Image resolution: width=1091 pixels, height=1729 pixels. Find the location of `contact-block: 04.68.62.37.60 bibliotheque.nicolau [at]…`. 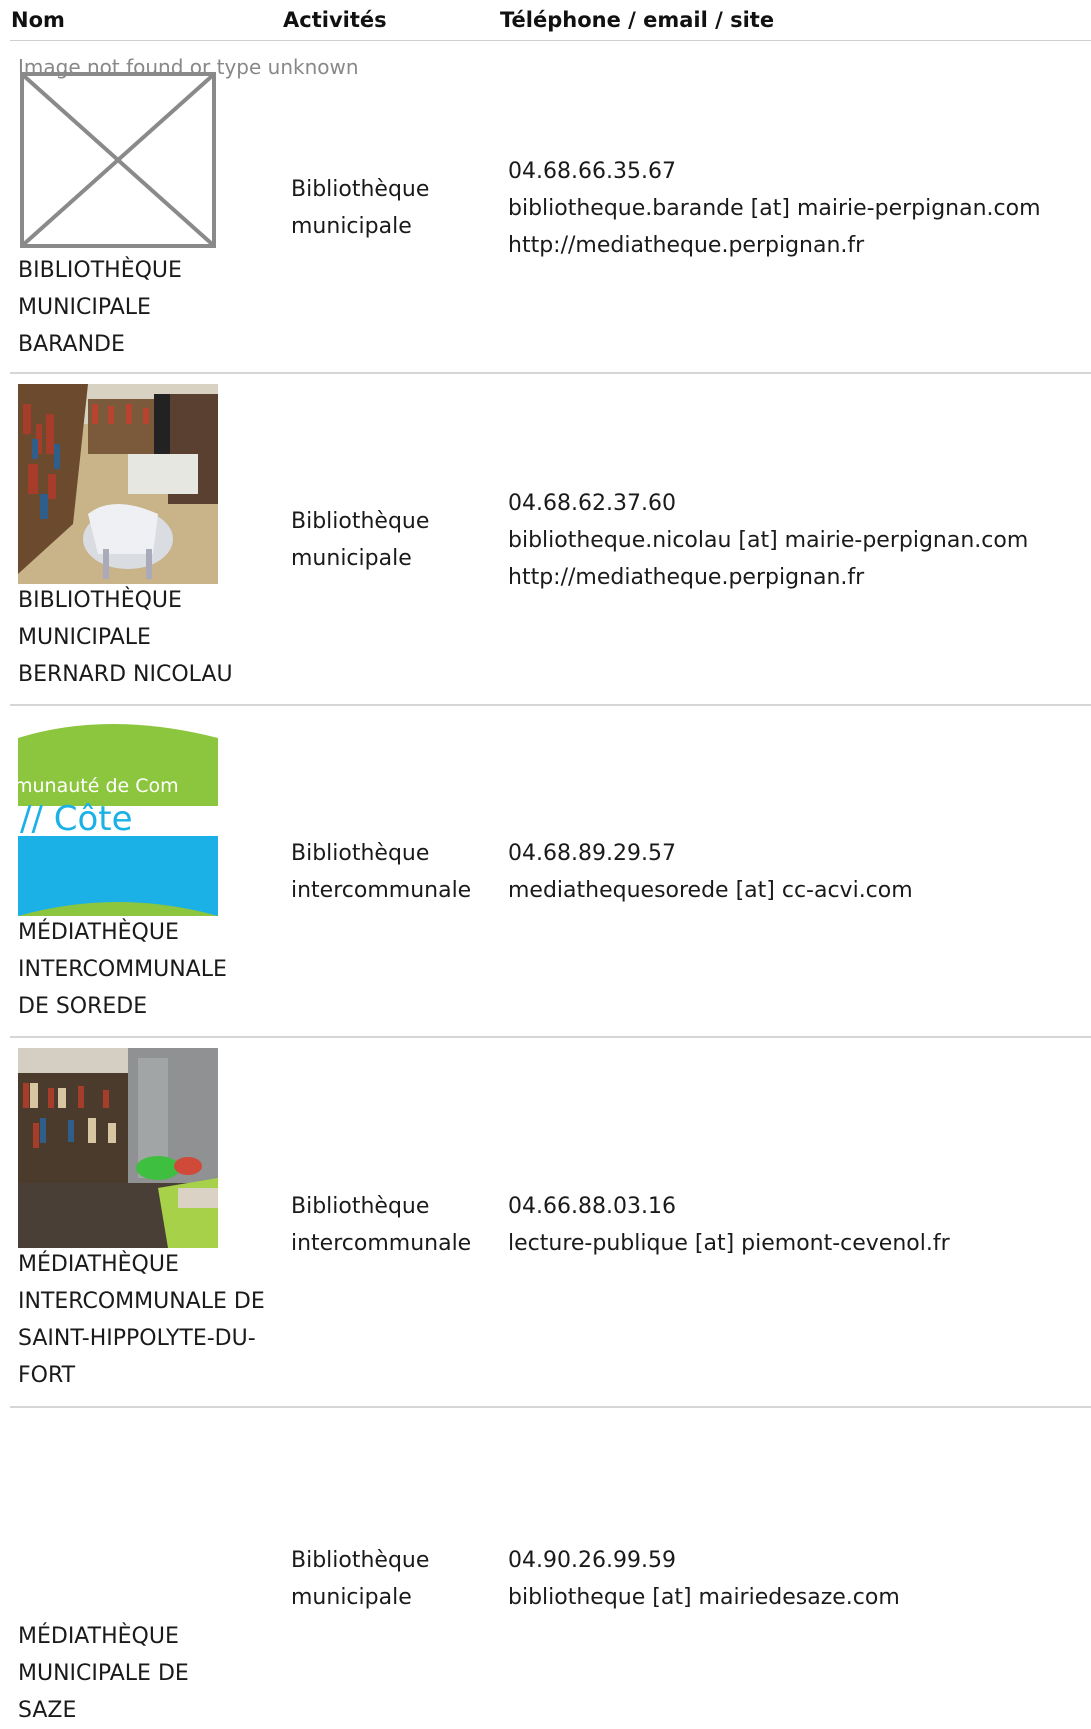

contact-block: 04.68.62.37.60 bibliotheque.nicolau [at]… is located at coordinates (798, 540).